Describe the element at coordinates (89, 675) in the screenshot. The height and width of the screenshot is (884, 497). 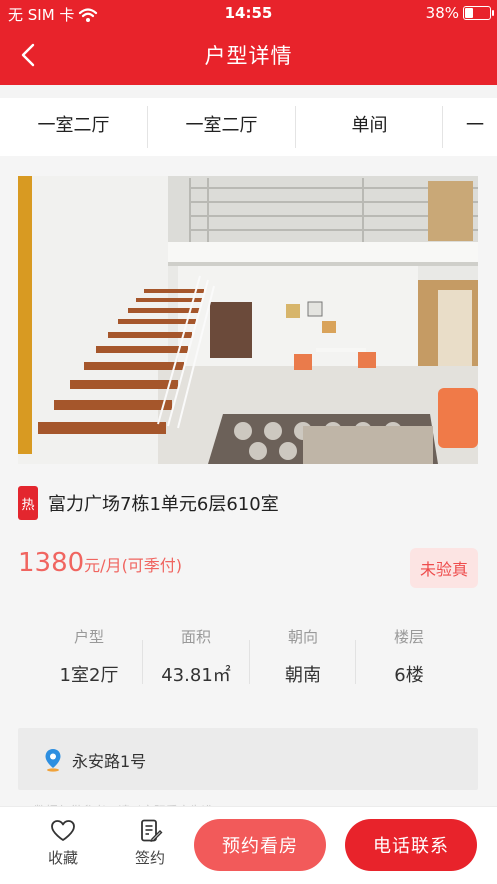
I see `info-value: 1室2厅` at that location.